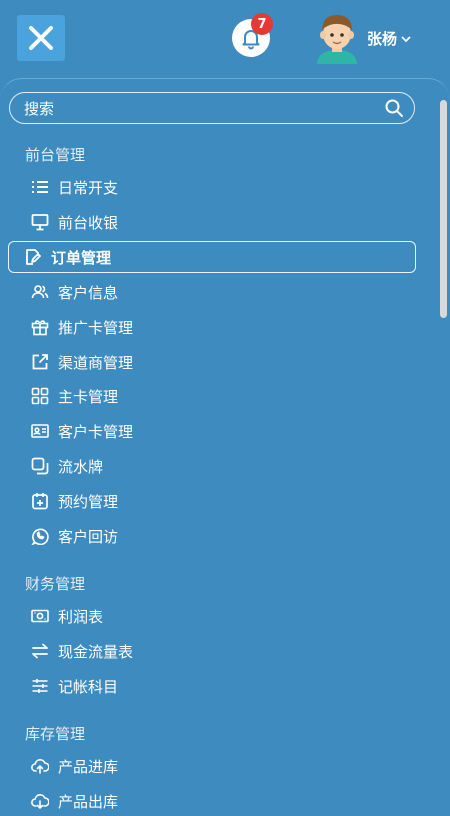 The image size is (450, 816). What do you see at coordinates (40, 801) in the screenshot?
I see `cloud-download-icon` at bounding box center [40, 801].